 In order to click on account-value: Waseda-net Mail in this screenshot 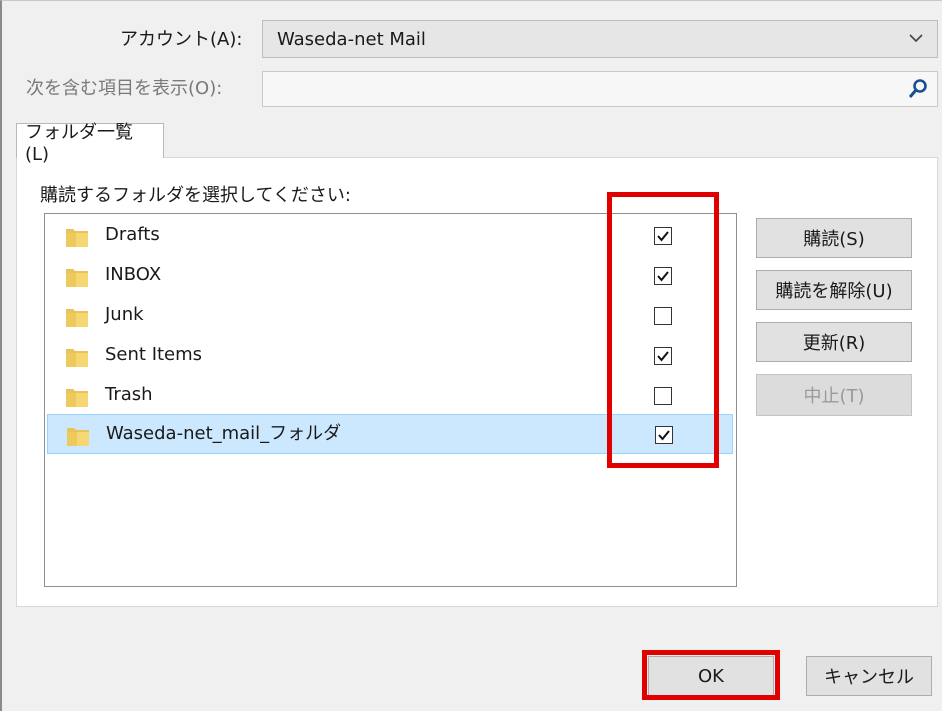, I will do `click(351, 39)`.